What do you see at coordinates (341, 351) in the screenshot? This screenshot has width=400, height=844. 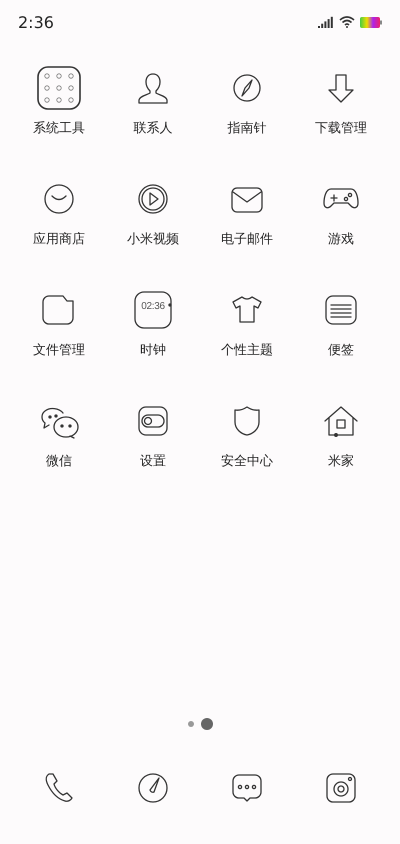 I see `app-label: 便签` at bounding box center [341, 351].